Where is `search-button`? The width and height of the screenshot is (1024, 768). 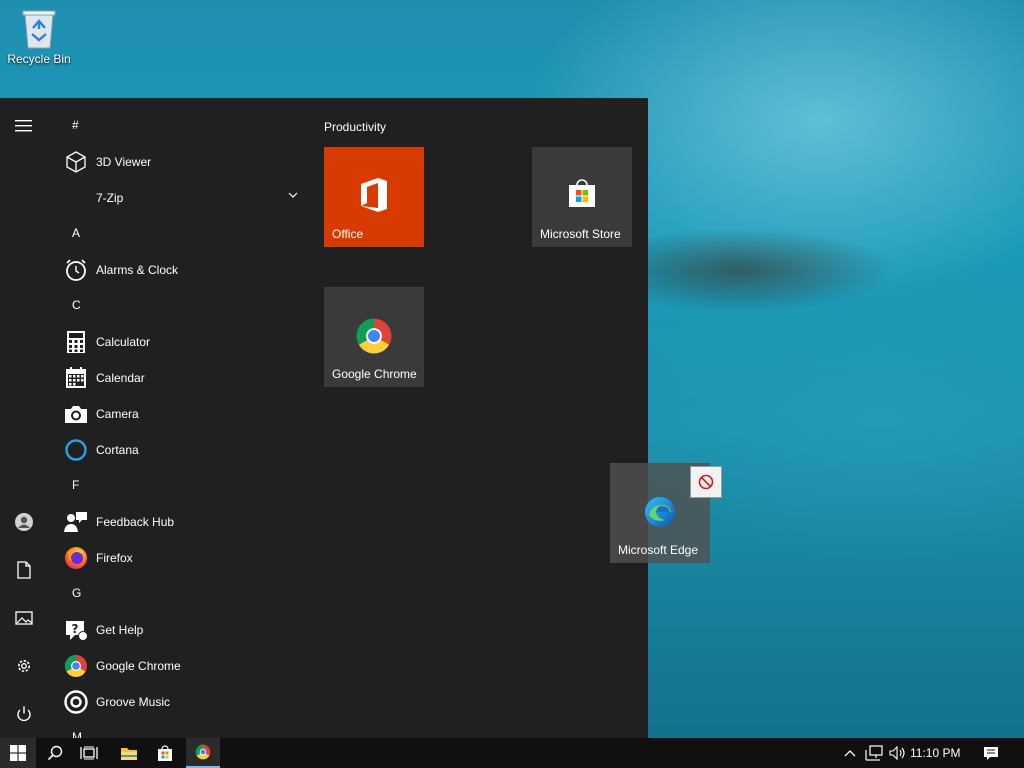 search-button is located at coordinates (55, 753).